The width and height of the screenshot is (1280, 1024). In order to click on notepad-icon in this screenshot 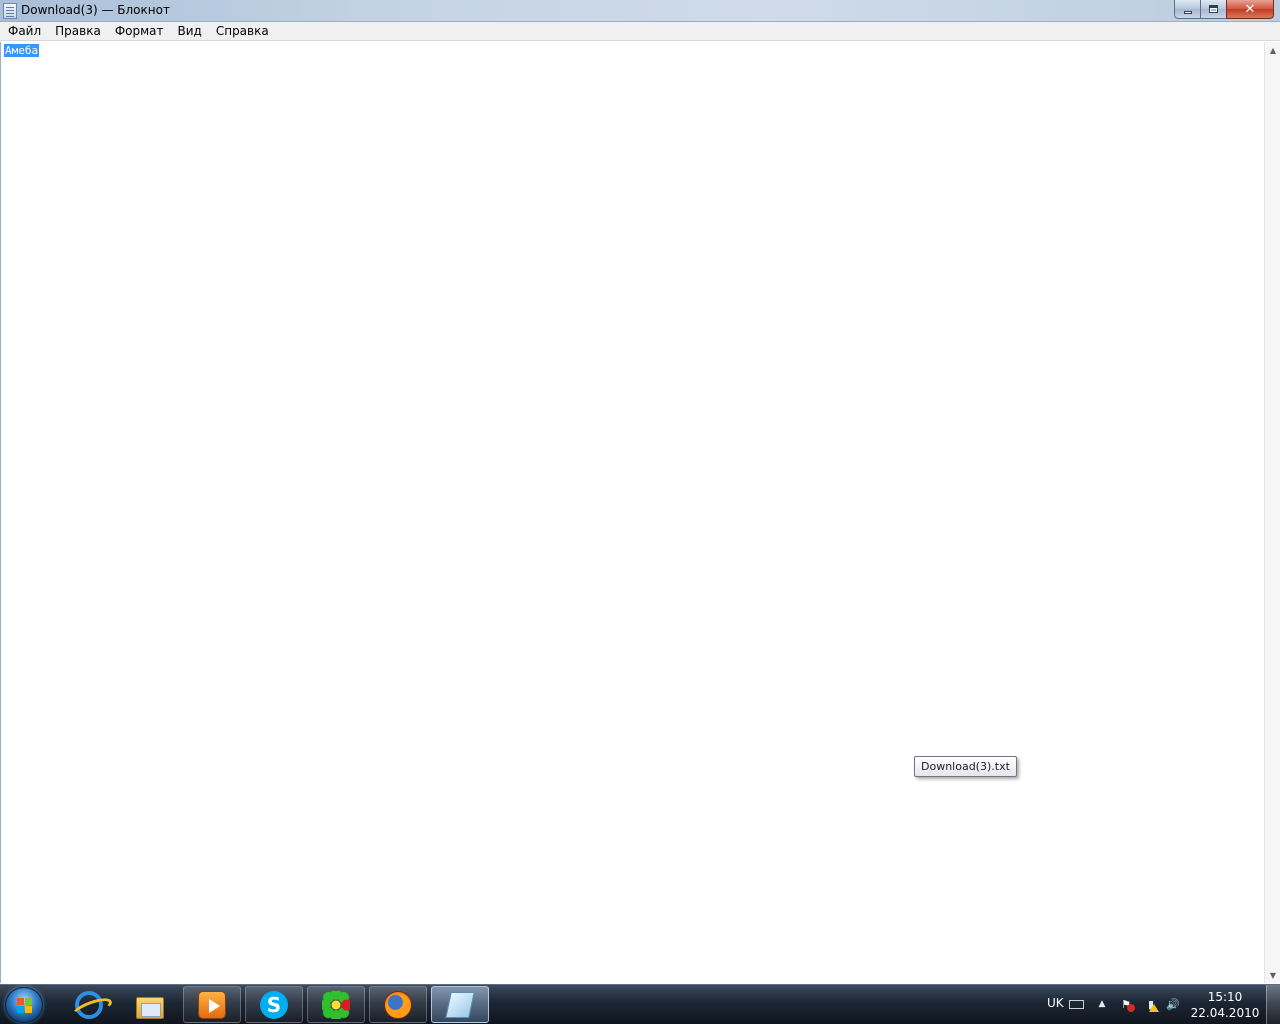, I will do `click(460, 1004)`.